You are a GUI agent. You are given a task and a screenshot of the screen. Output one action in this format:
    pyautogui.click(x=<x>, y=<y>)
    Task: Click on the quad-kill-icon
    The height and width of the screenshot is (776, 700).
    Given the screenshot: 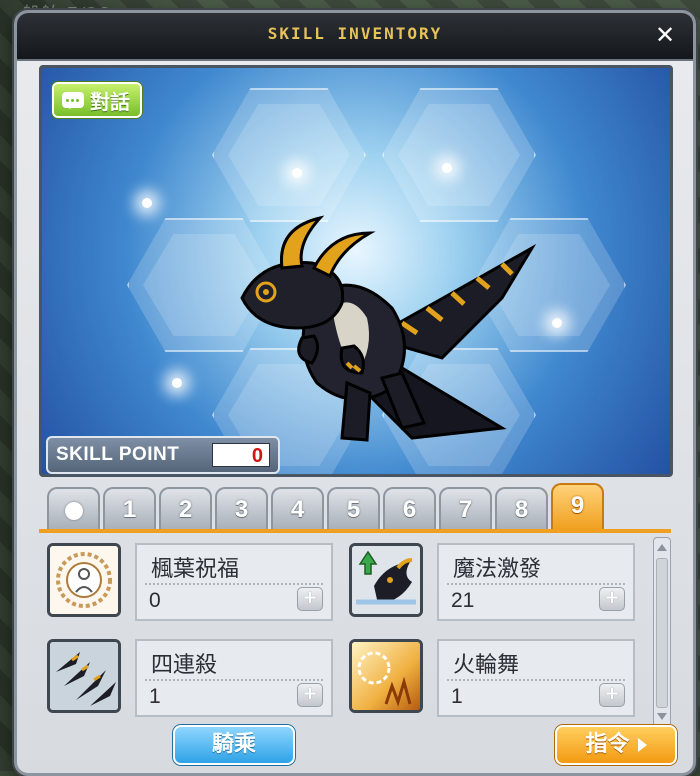 What is the action you would take?
    pyautogui.click(x=84, y=676)
    